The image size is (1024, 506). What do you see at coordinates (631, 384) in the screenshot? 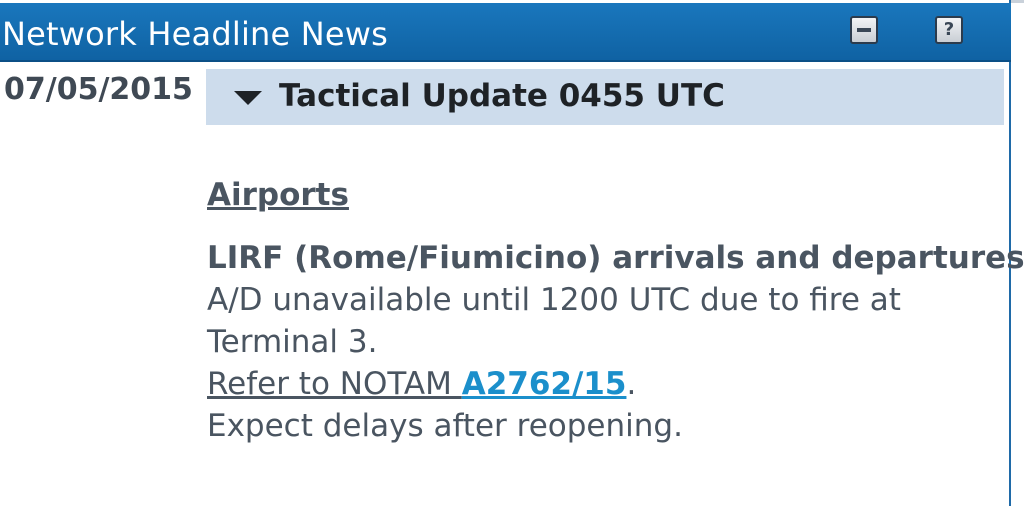
I see `refer-suffix: .` at bounding box center [631, 384].